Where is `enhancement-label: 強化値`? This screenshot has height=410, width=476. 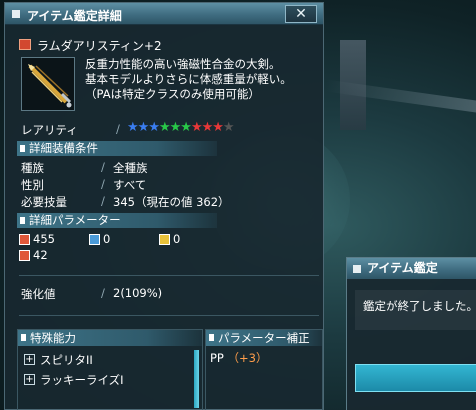 enhancement-label: 強化値 is located at coordinates (38, 294).